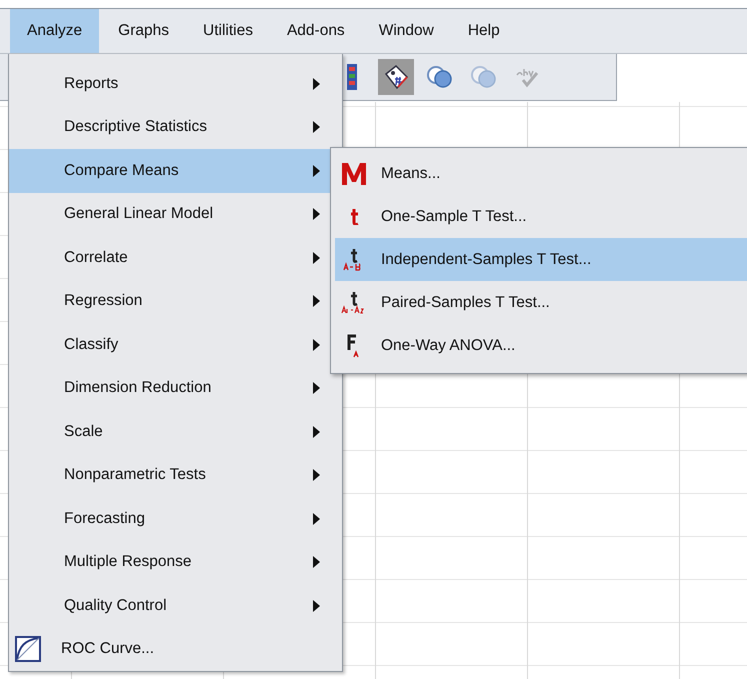 The height and width of the screenshot is (679, 747). What do you see at coordinates (352, 77) in the screenshot?
I see `grid-icon` at bounding box center [352, 77].